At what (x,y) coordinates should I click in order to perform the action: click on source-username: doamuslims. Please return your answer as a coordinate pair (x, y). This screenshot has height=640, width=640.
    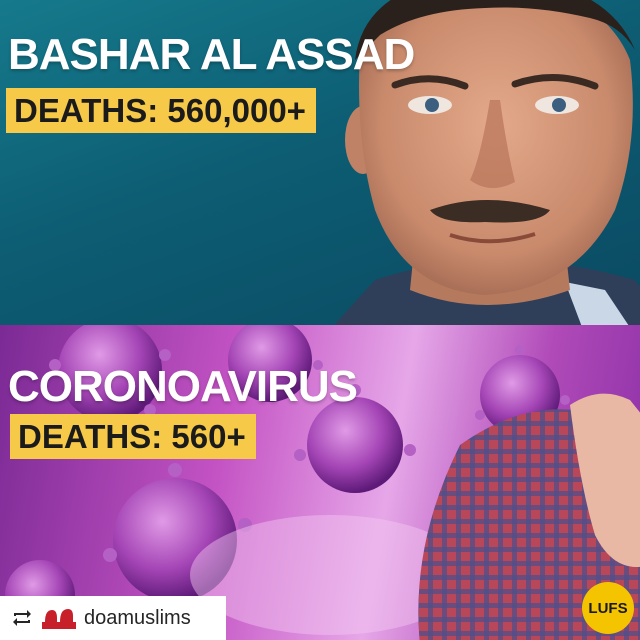
    Looking at the image, I should click on (137, 618).